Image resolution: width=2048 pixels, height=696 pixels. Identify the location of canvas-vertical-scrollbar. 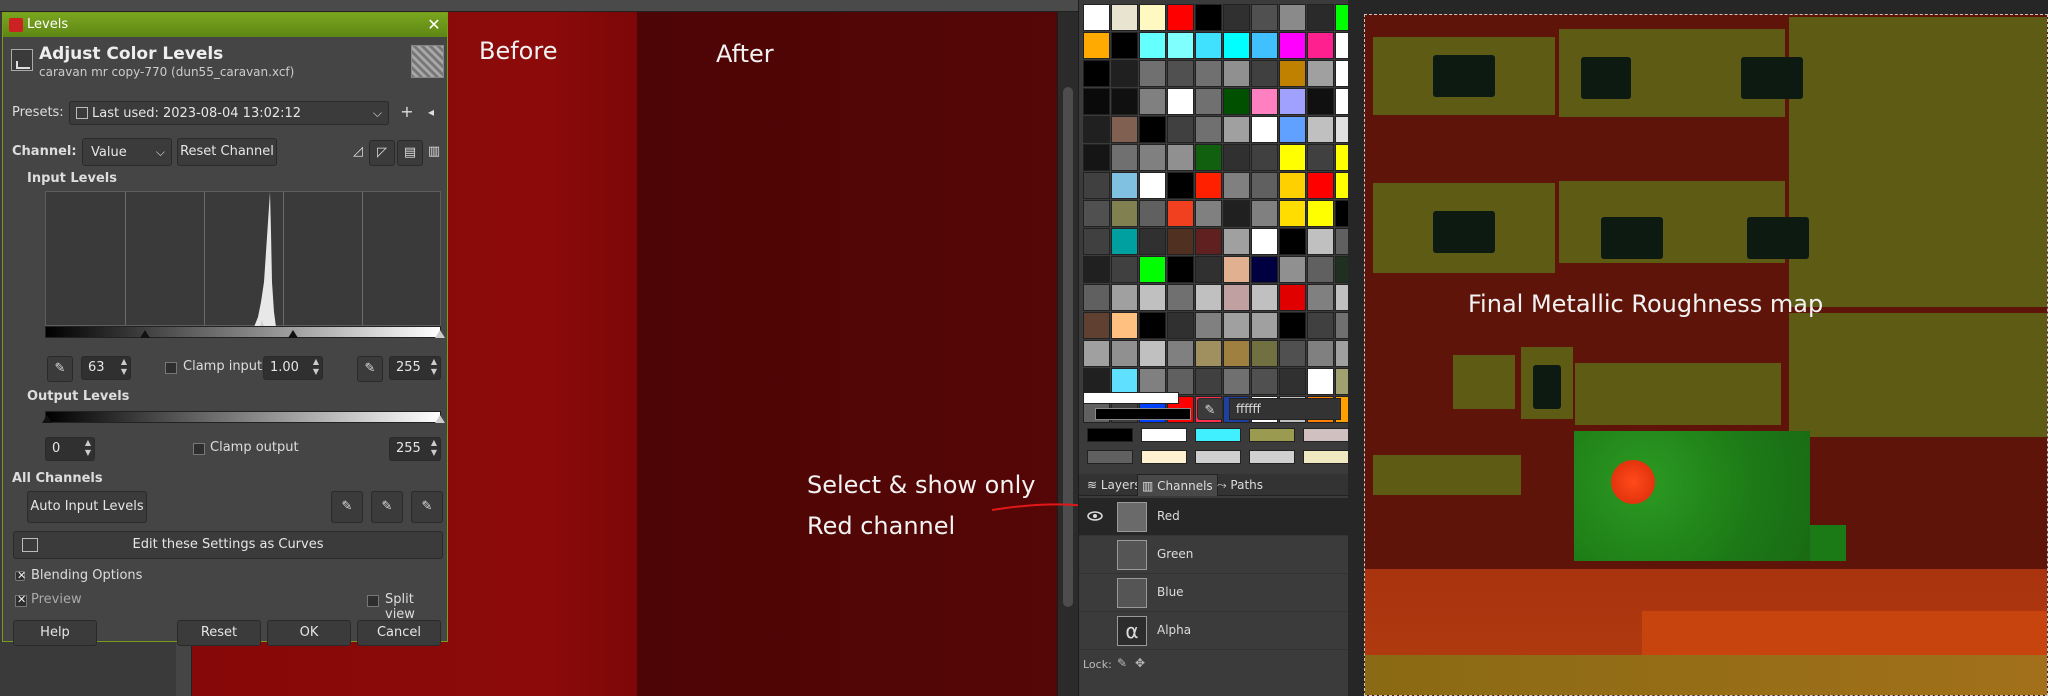
(1067, 354).